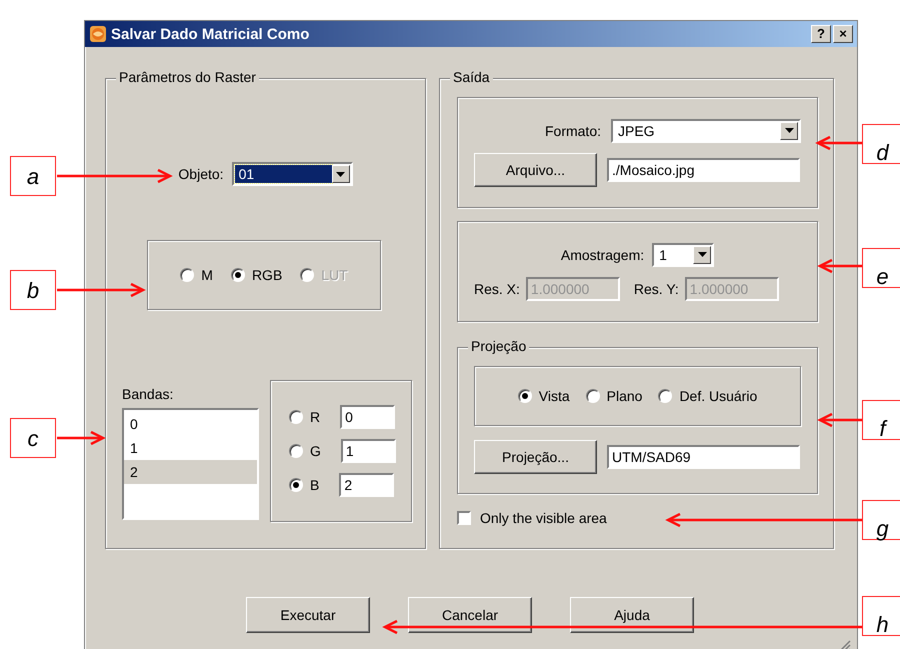  Describe the element at coordinates (632, 615) in the screenshot. I see `dialog-button: Ajuda` at that location.